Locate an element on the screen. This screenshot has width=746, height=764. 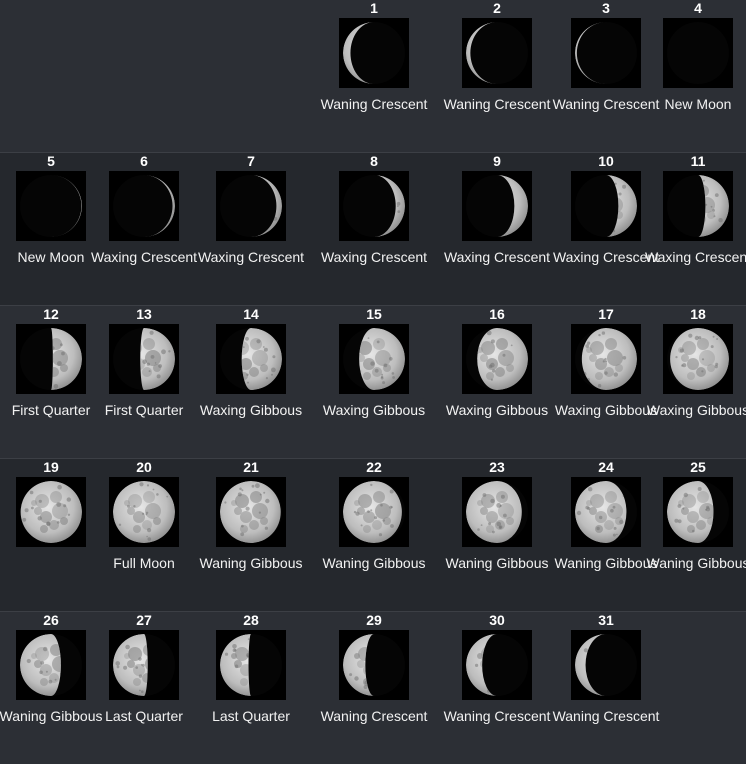
day-cell: 22 Waning Gibbous is located at coordinates (374, 535).